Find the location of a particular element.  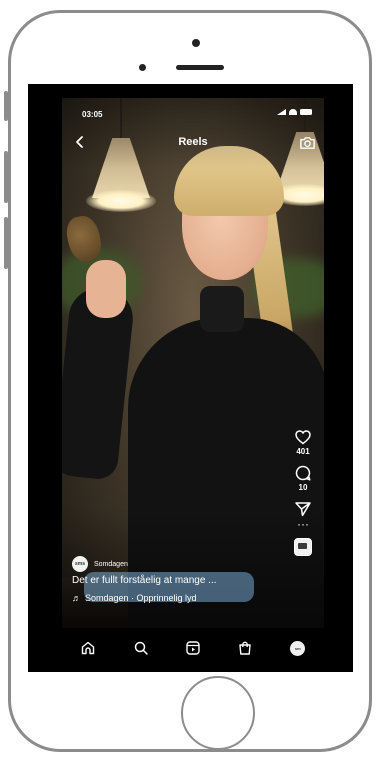

shop-icon is located at coordinates (245, 648).